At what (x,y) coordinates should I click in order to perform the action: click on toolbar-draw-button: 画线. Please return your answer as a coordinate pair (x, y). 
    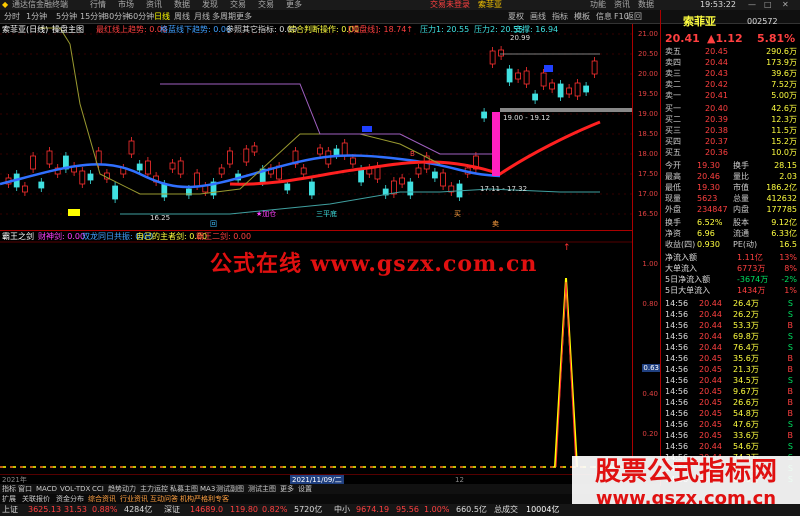
    Looking at the image, I should click on (538, 17).